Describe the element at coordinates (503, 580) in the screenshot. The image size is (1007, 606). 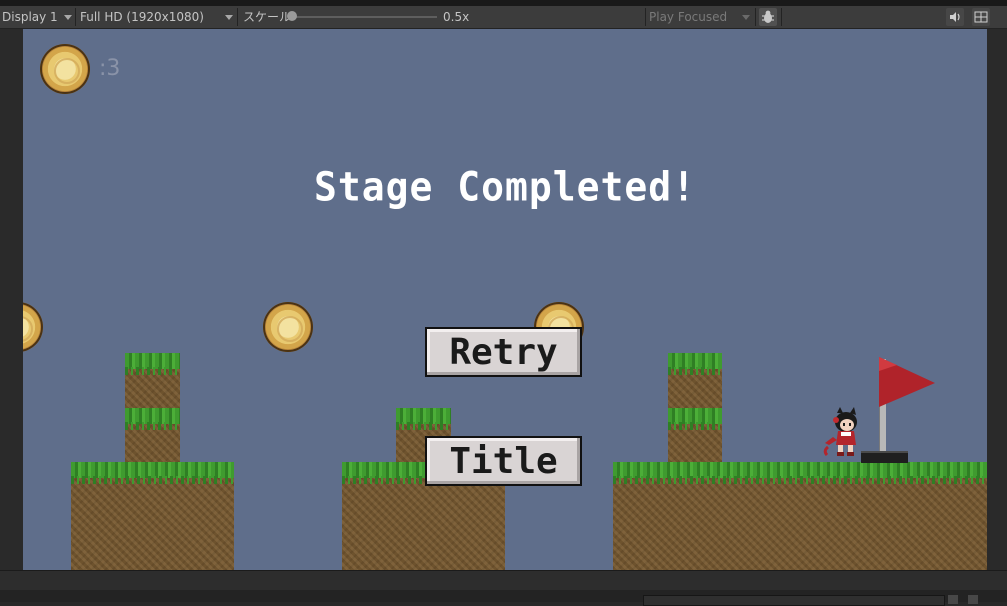
I see `editor-bottom-panel` at that location.